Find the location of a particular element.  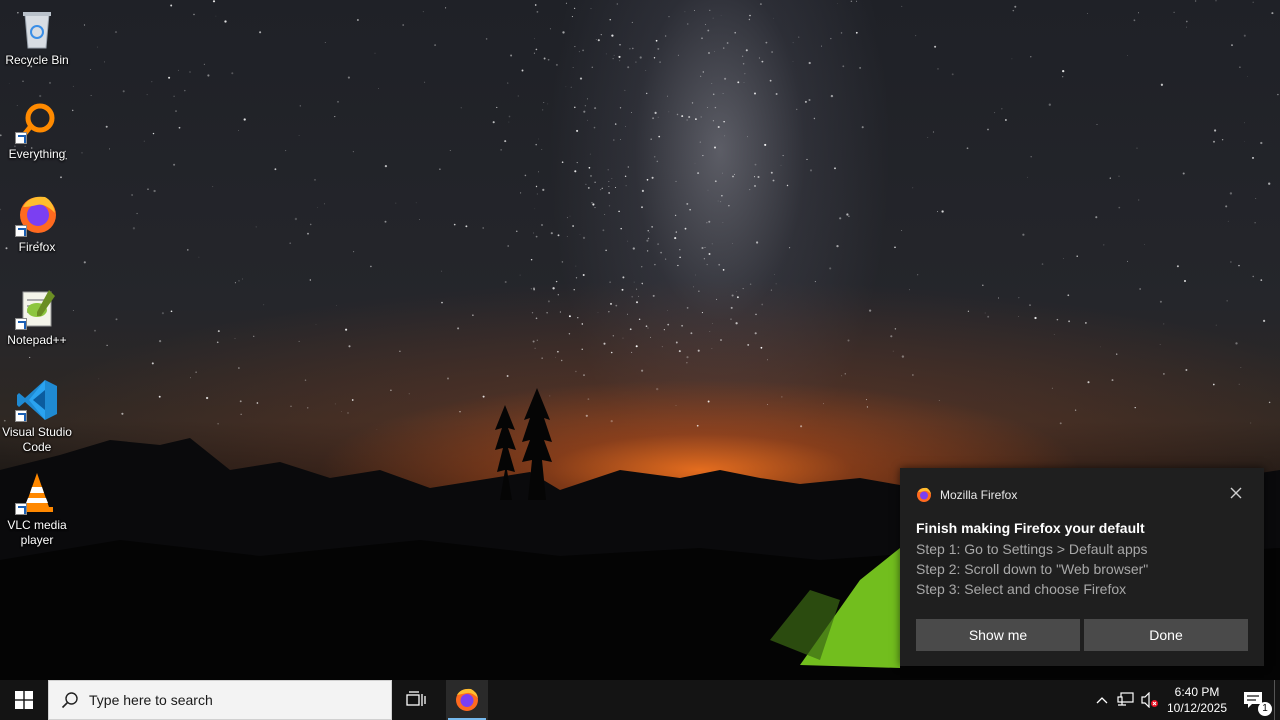

recycle-bin-icon is located at coordinates (37, 28).